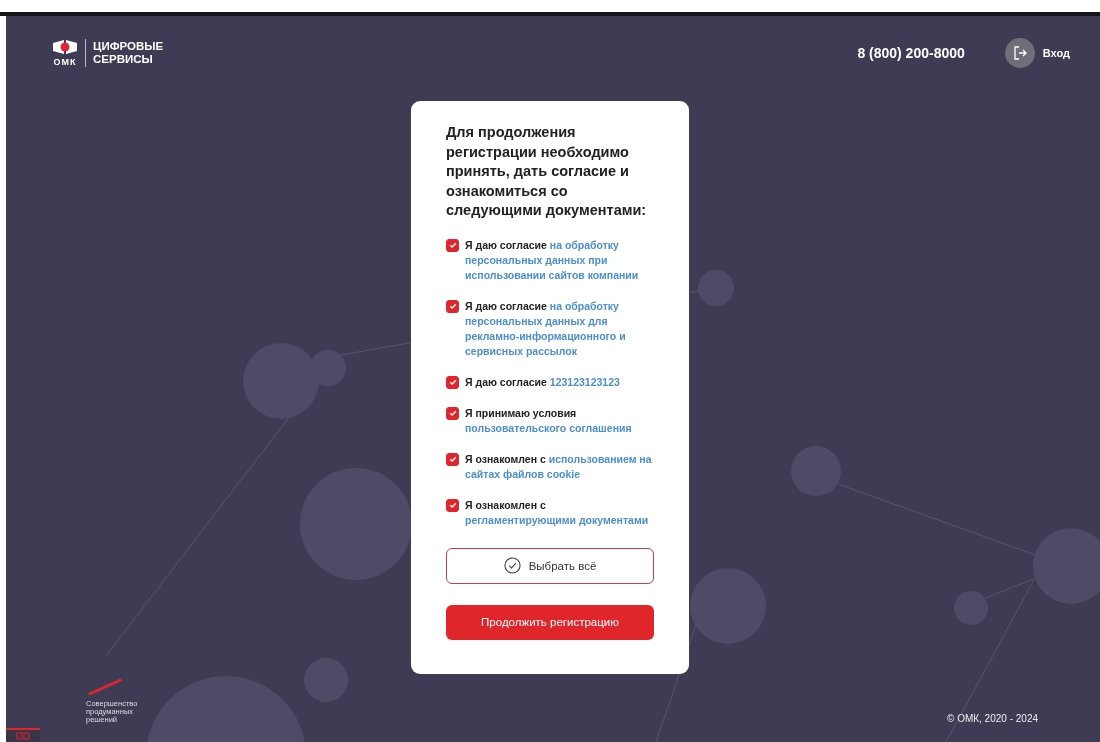 The width and height of the screenshot is (1100, 742). What do you see at coordinates (123, 59) in the screenshot?
I see `logo-title-text: СЕРВИСЫ` at bounding box center [123, 59].